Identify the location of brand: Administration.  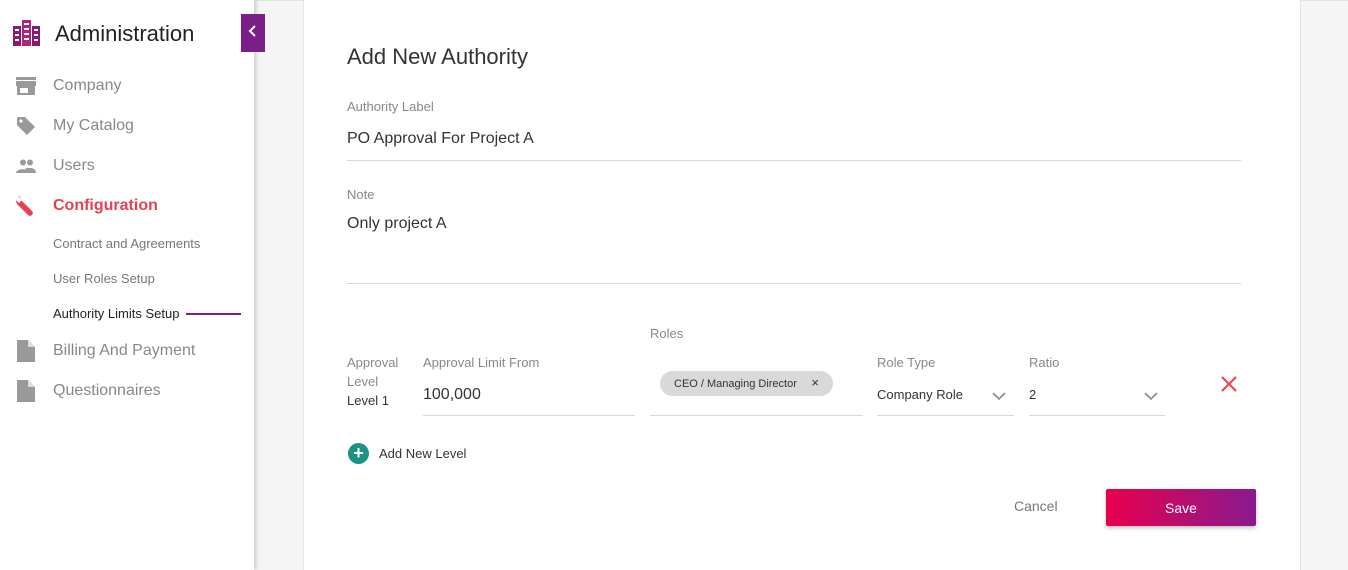
(103, 33).